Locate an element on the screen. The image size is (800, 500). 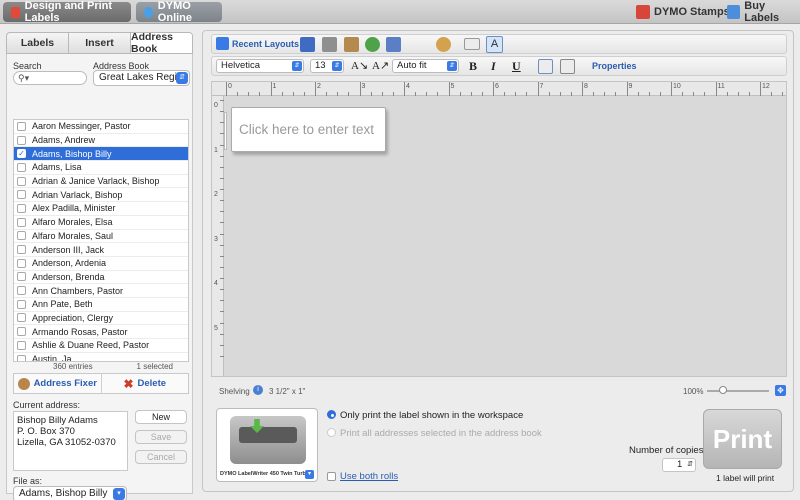
list-item: Aaron Messinger, Pastor is located at coordinates (101, 127).